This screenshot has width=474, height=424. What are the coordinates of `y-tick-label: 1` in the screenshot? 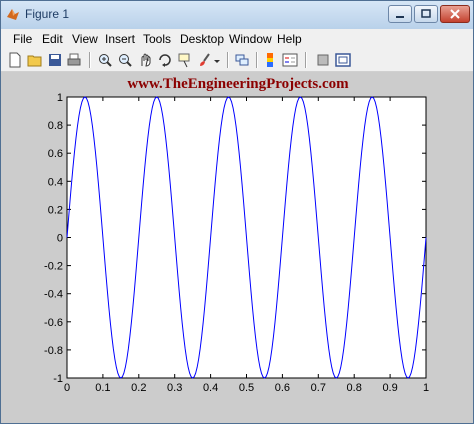 It's located at (60, 98).